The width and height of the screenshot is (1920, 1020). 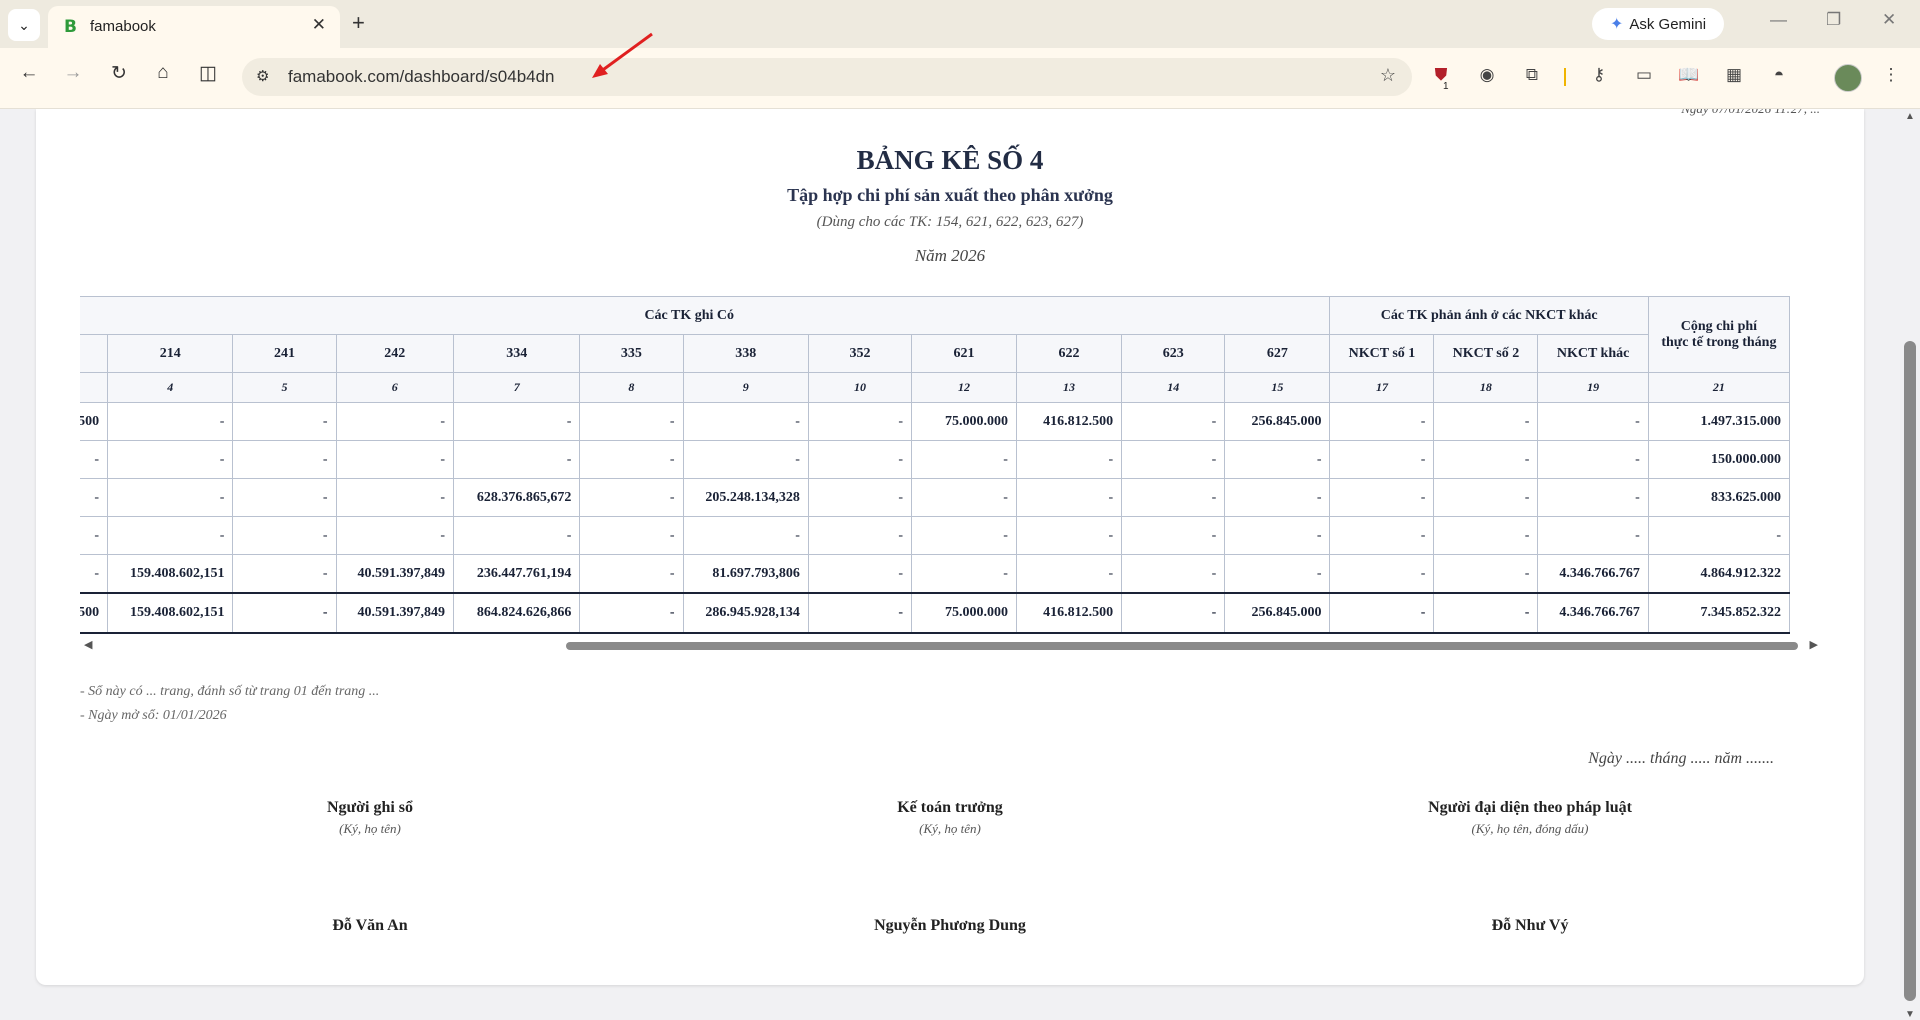 I want to click on vertical-scroll-thumb, so click(x=1910, y=671).